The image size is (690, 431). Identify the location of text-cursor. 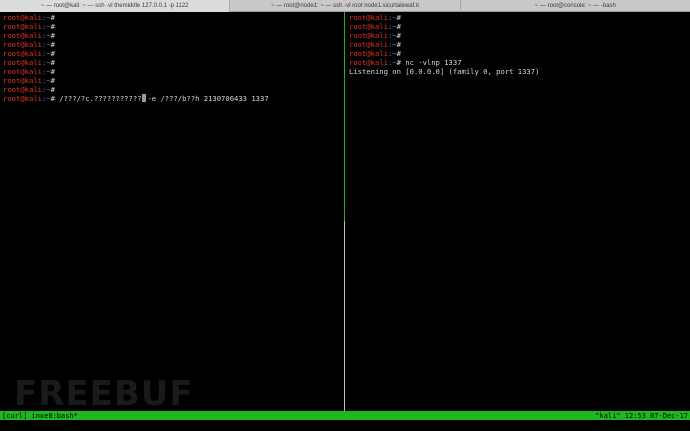
(144, 98).